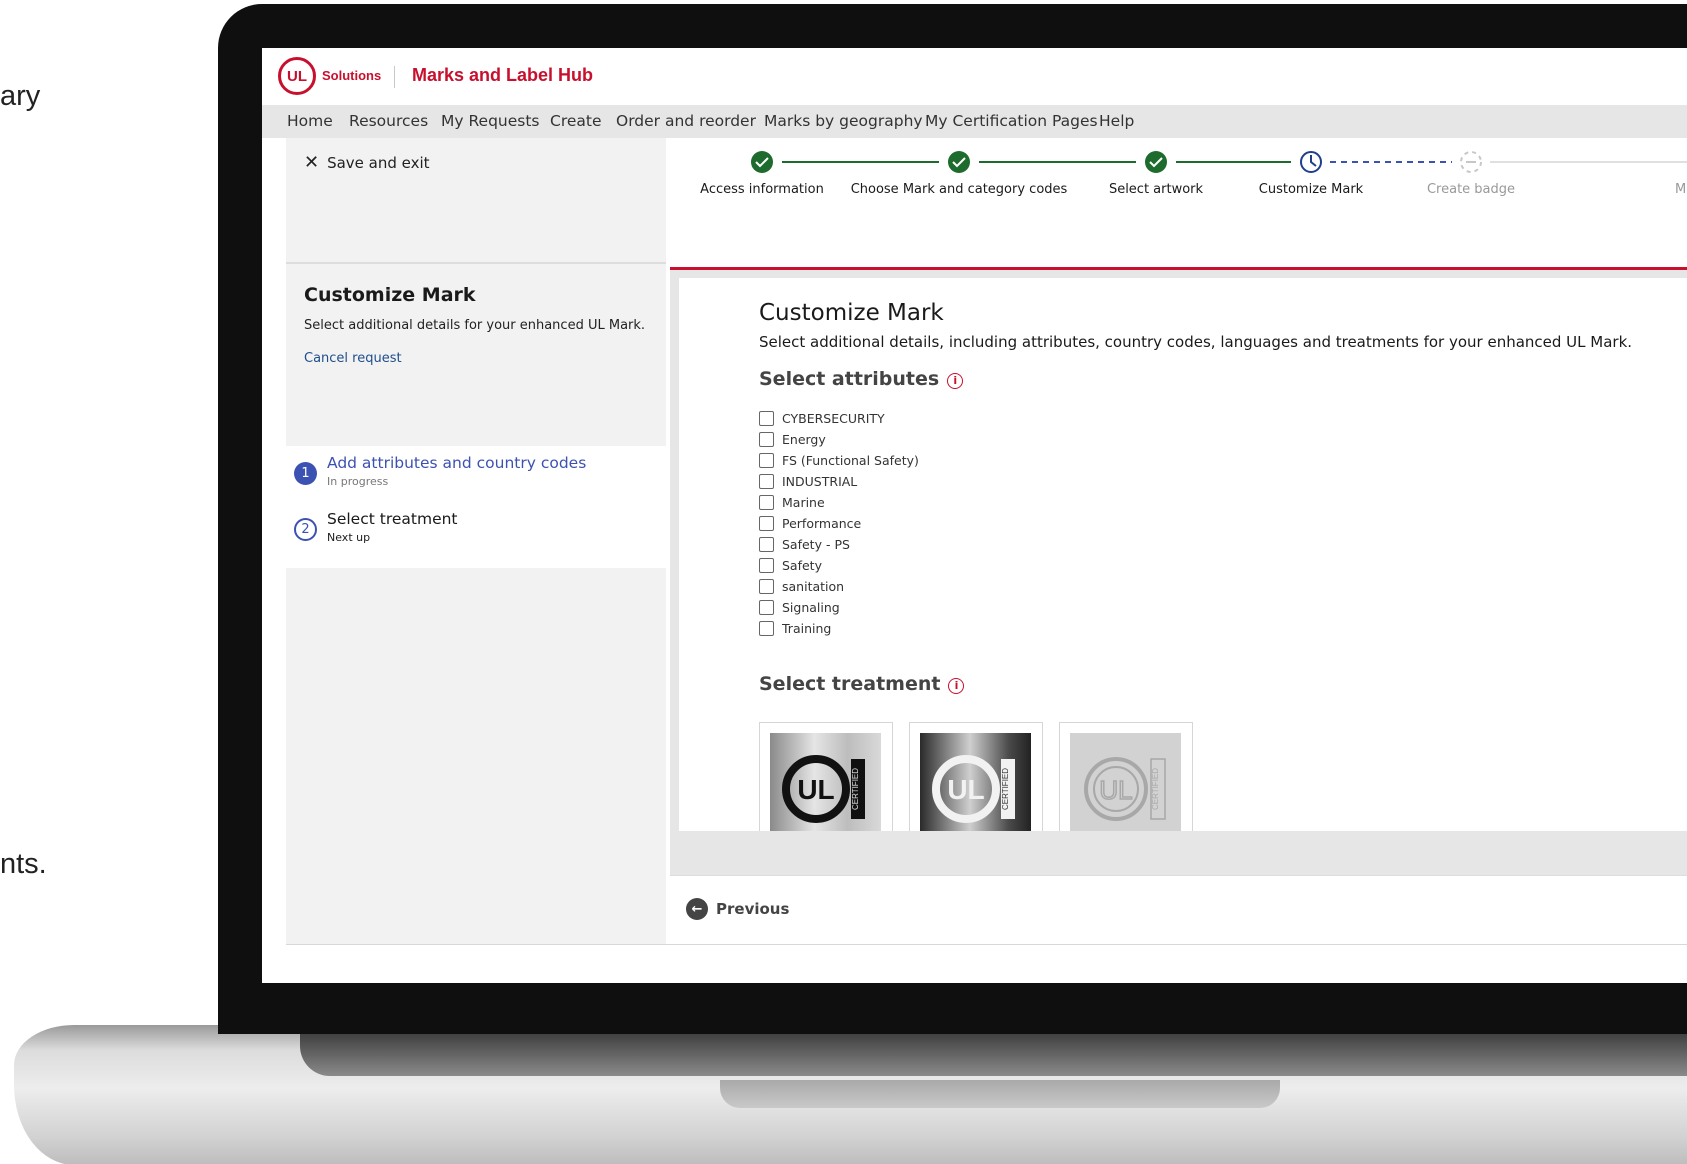 This screenshot has height=1164, width=1687. Describe the element at coordinates (974, 76) in the screenshot. I see `app-header: UL Solutions Marks and Label Hub` at that location.